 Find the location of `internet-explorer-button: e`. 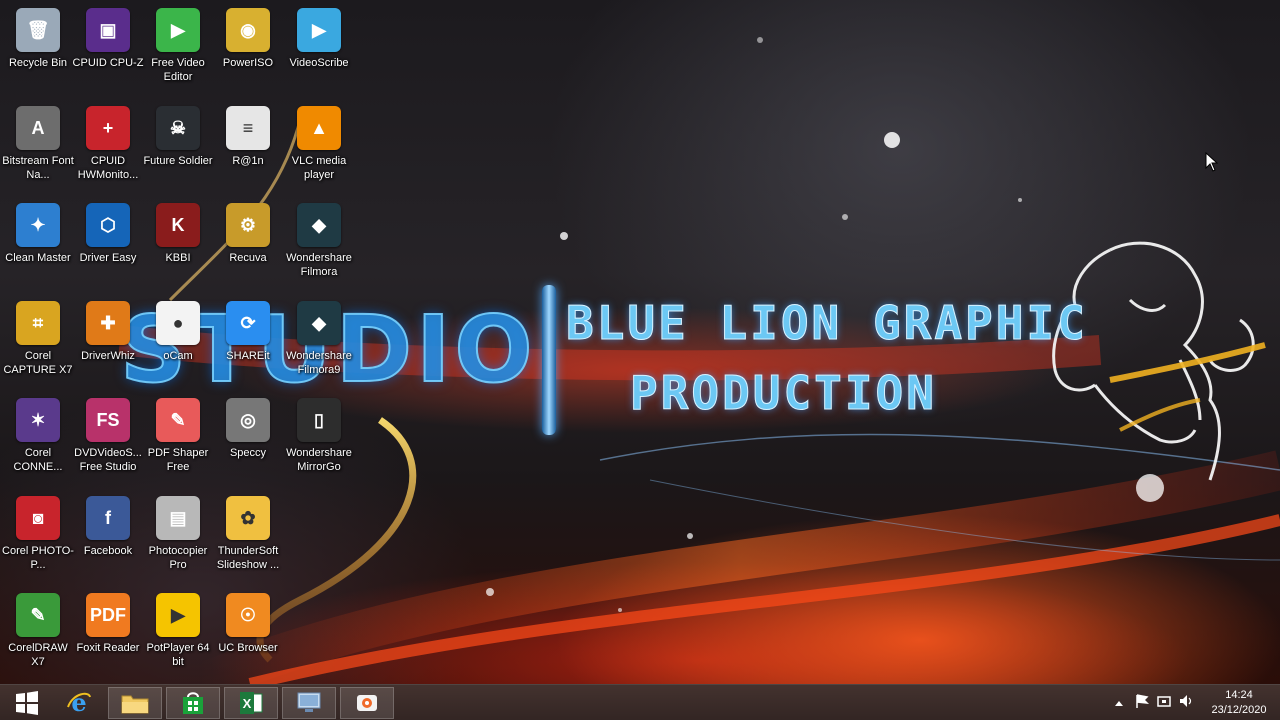

internet-explorer-button: e is located at coordinates (79, 703).